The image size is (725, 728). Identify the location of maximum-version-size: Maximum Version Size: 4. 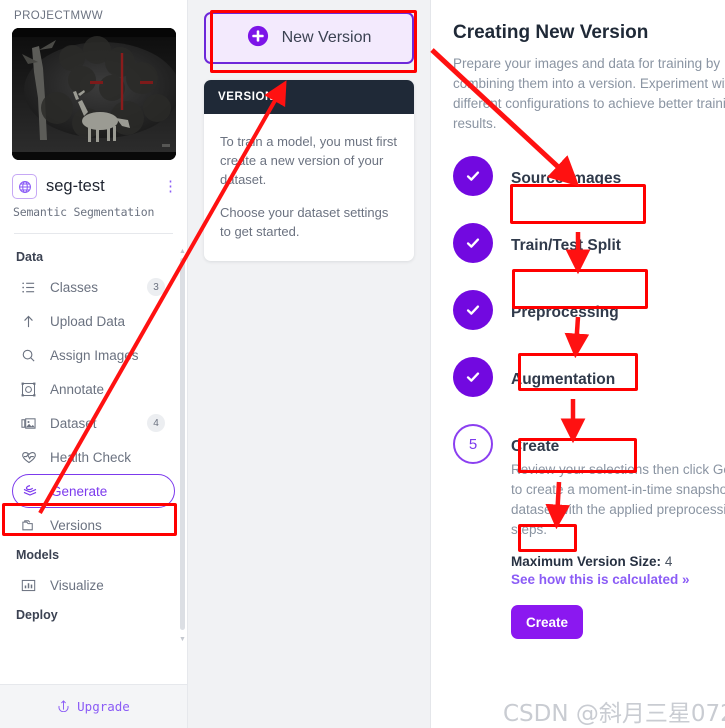
(618, 561).